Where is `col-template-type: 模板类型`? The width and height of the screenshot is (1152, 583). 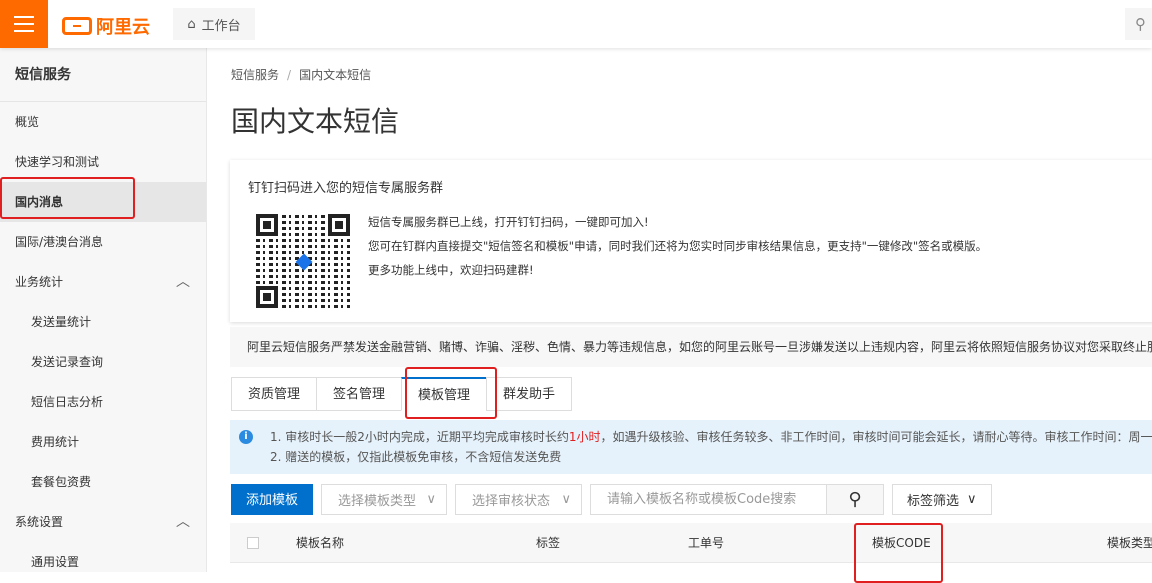
col-template-type: 模板类型 is located at coordinates (1129, 543).